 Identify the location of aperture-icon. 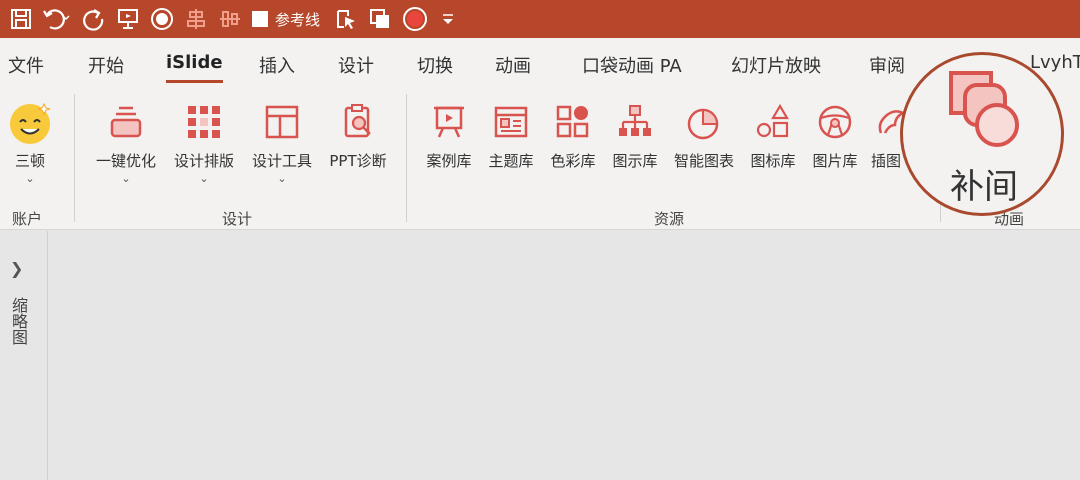
(835, 122).